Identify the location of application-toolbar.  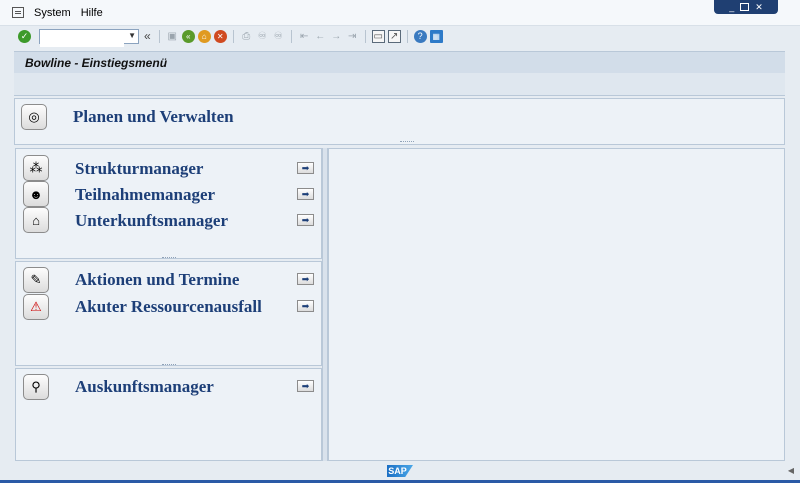
(399, 84).